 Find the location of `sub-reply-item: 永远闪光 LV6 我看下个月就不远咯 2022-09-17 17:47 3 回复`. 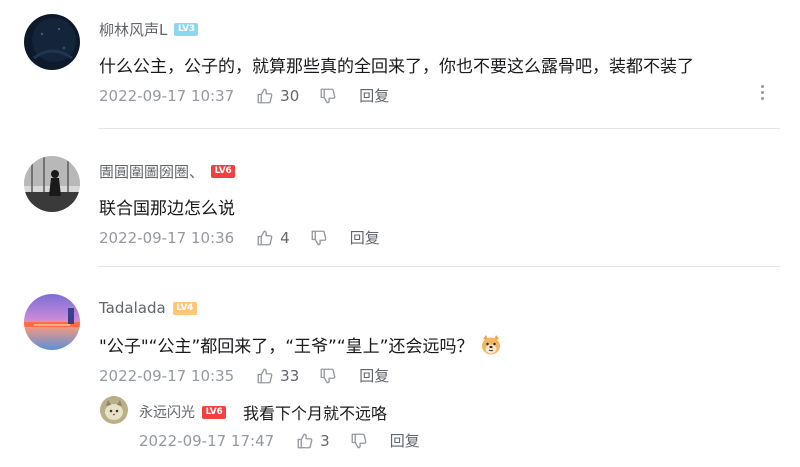

sub-reply-item: 永远闪光 LV6 我看下个月就不远咯 2022-09-17 17:47 3 回复 is located at coordinates (400, 428).